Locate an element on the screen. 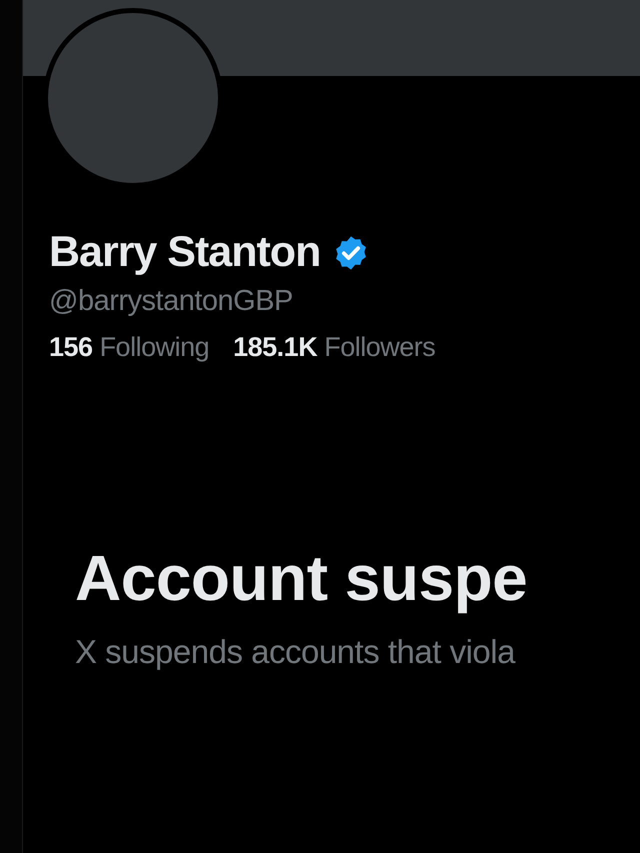  stat-link: 156 Following is located at coordinates (129, 347).